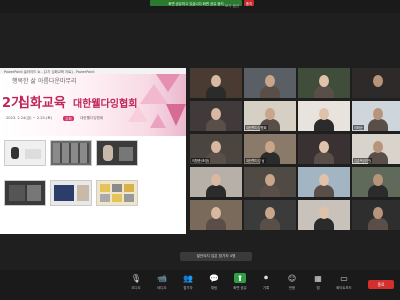 The width and height of the screenshot is (400, 300). Describe the element at coordinates (358, 127) in the screenshot. I see `participant-name: 이화순` at that location.